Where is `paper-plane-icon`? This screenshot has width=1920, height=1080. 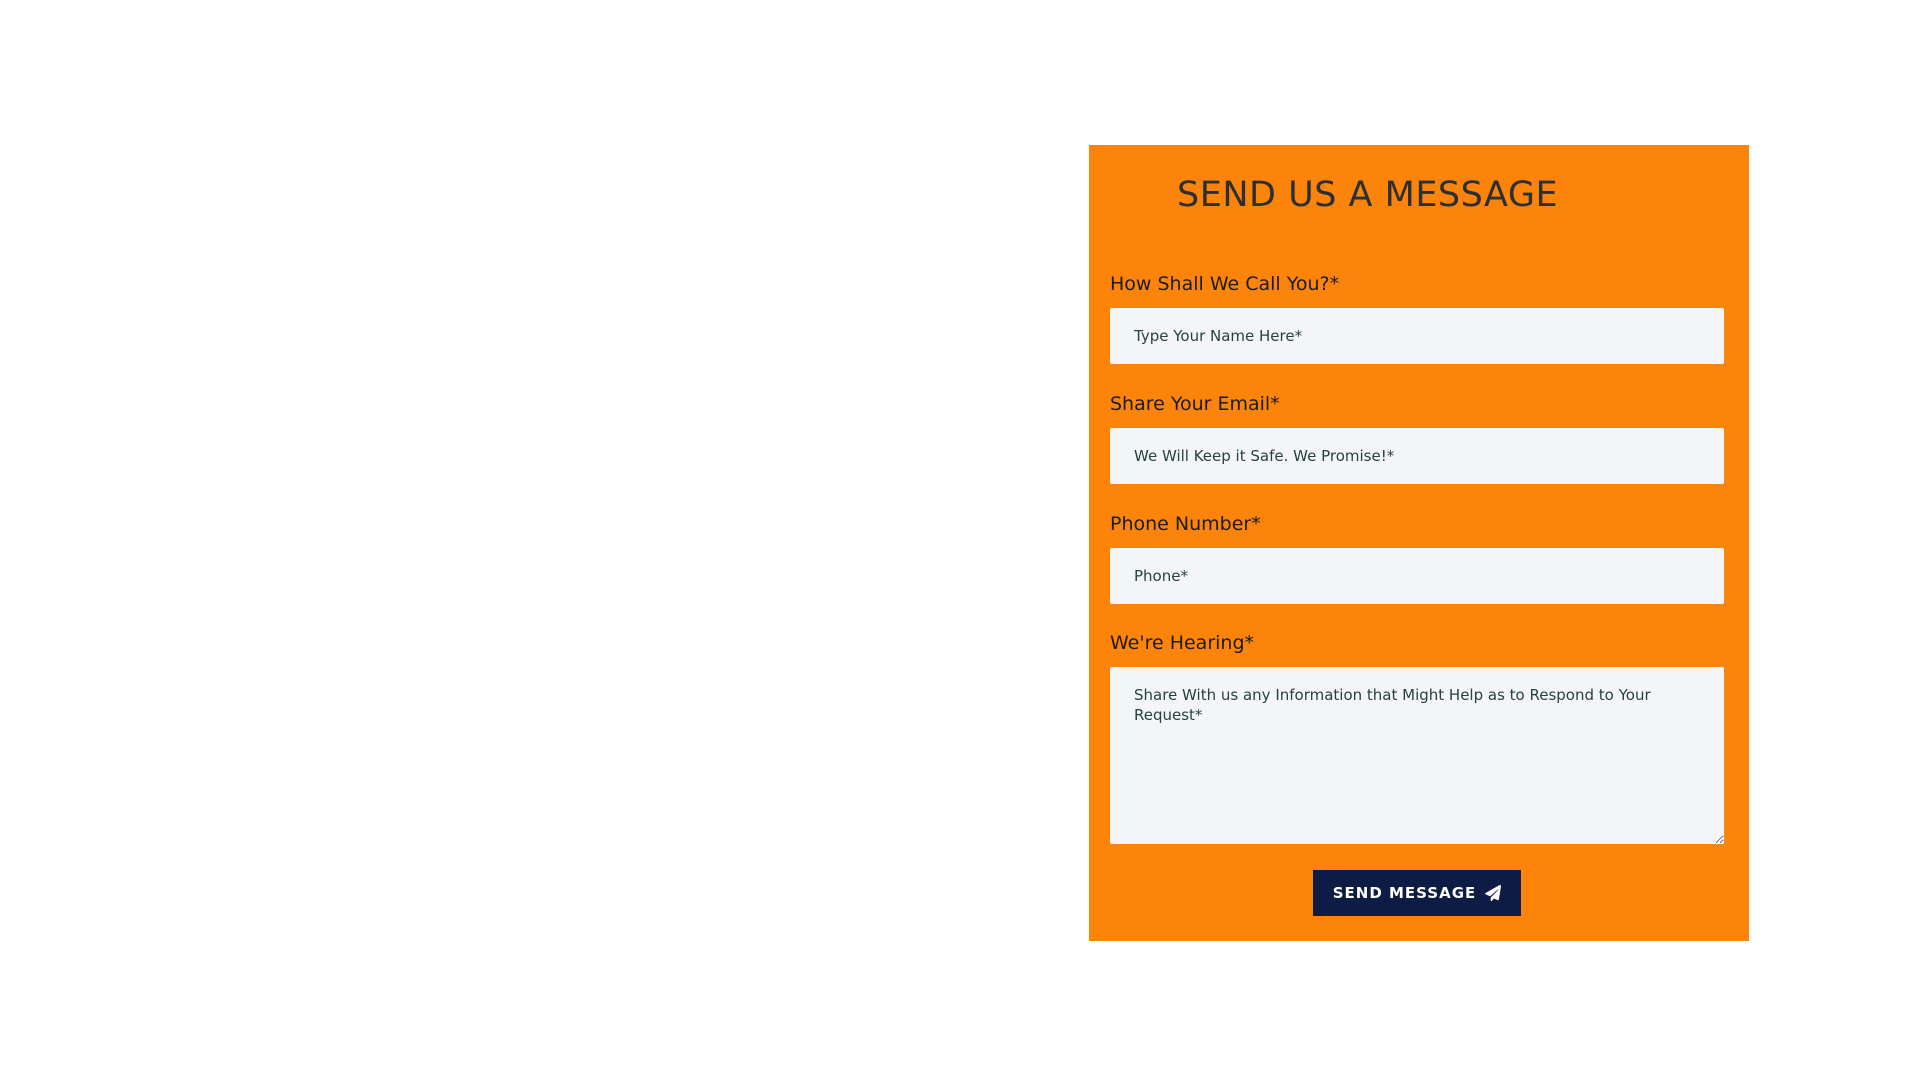 paper-plane-icon is located at coordinates (1493, 892).